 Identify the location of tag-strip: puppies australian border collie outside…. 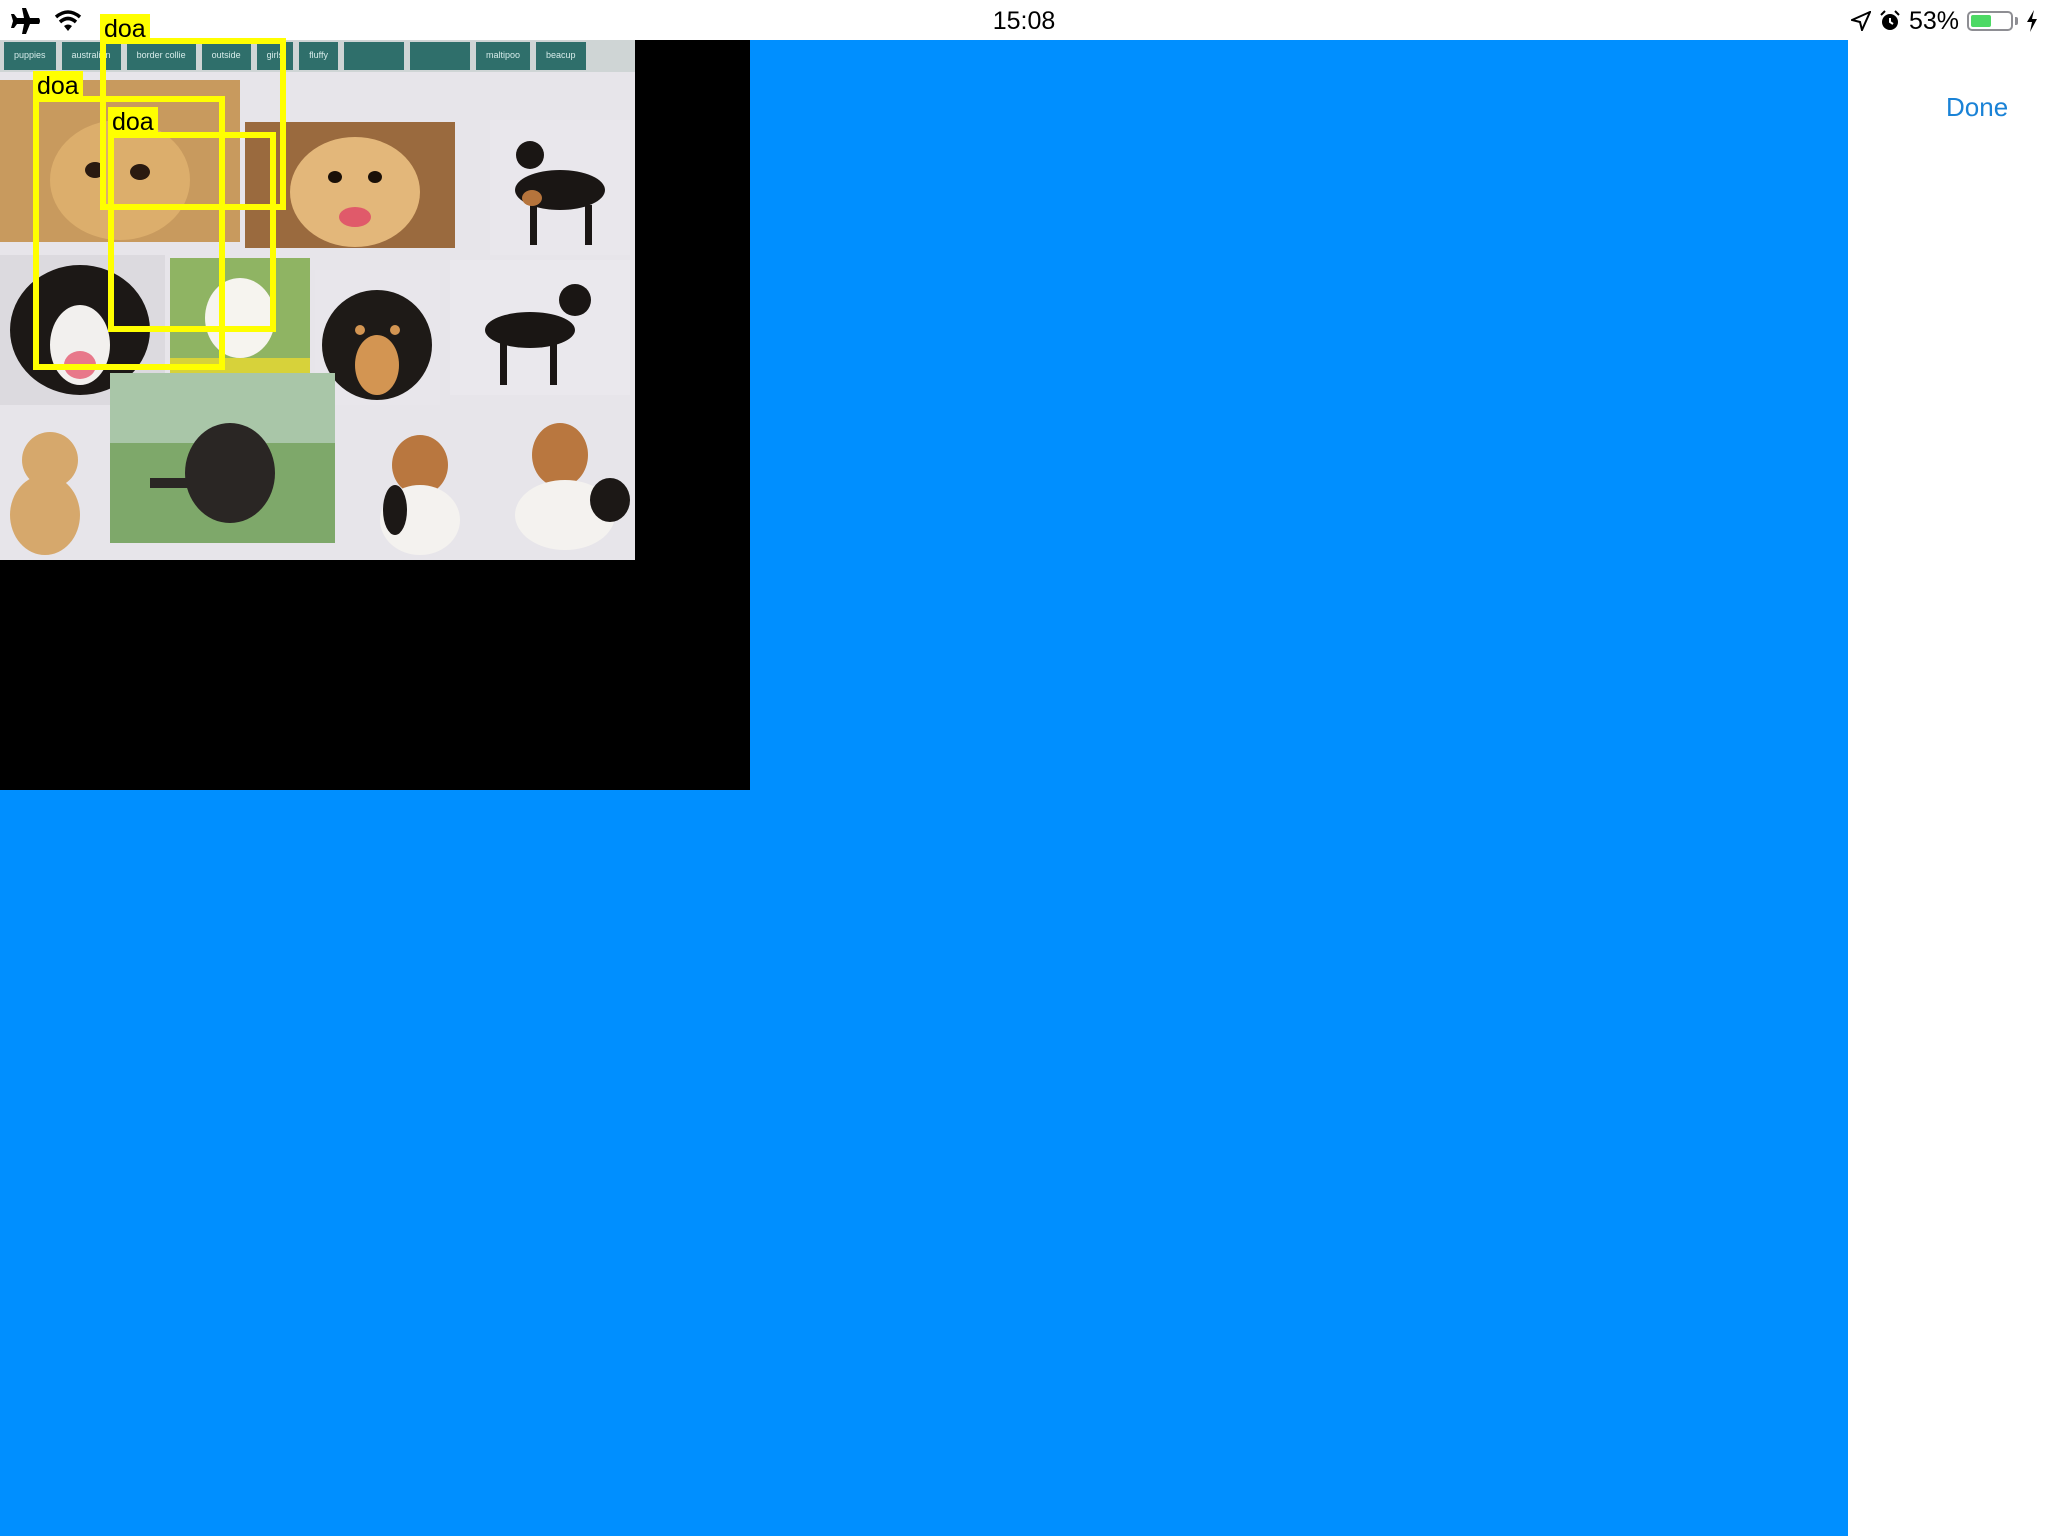
(317, 56).